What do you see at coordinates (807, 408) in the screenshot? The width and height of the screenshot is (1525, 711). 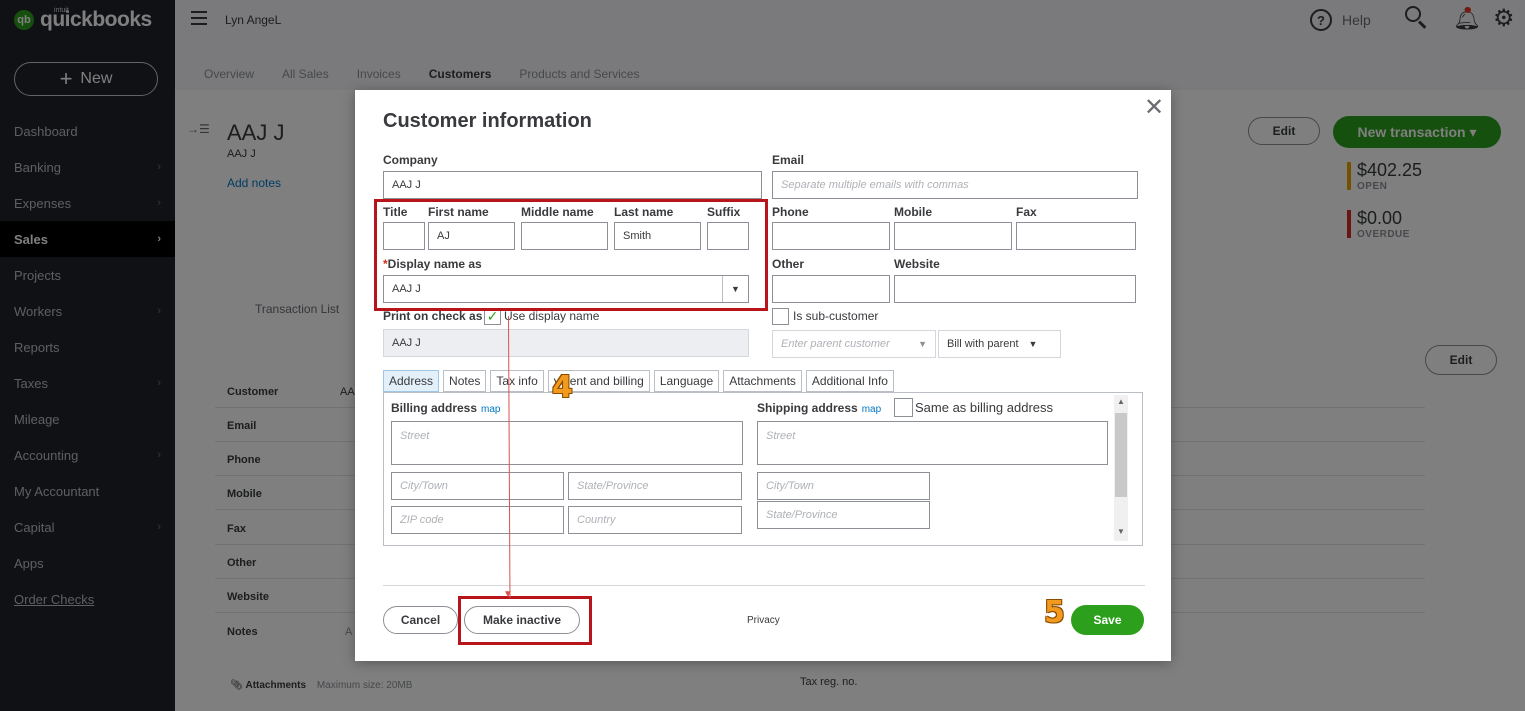 I see `shipping-address-text: Shipping address` at bounding box center [807, 408].